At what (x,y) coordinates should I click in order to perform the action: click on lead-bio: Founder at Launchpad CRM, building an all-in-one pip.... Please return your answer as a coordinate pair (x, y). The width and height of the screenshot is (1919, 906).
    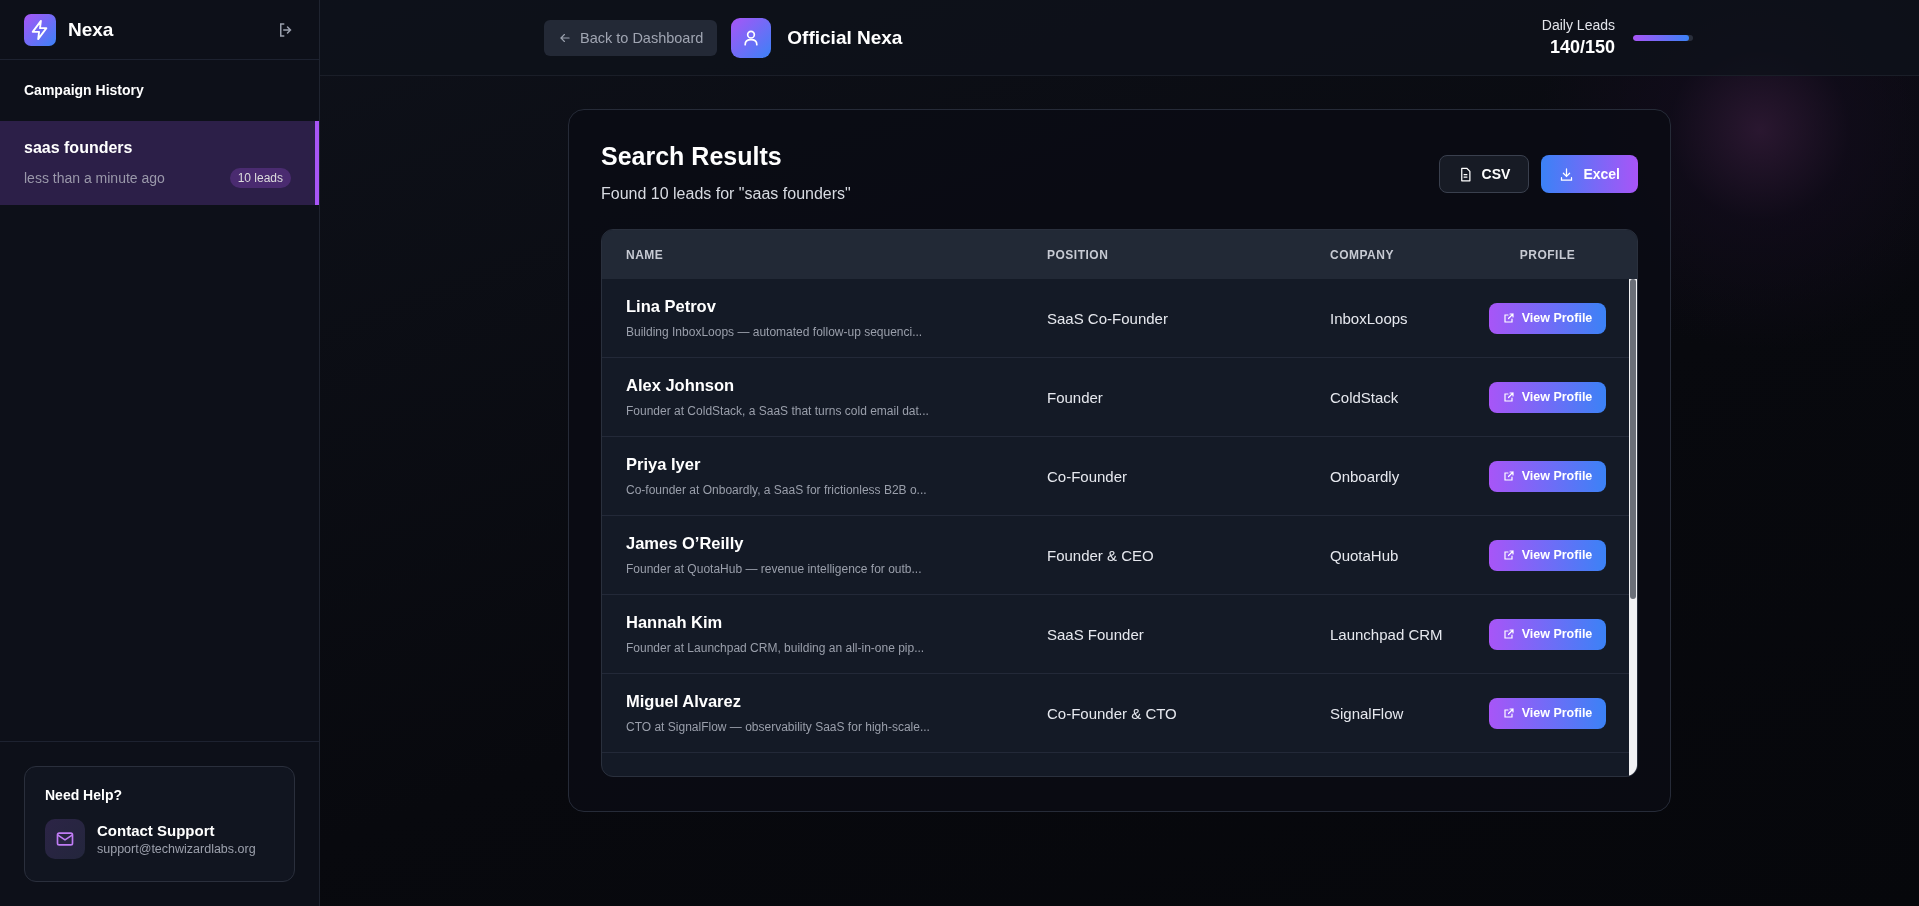
    Looking at the image, I should click on (776, 648).